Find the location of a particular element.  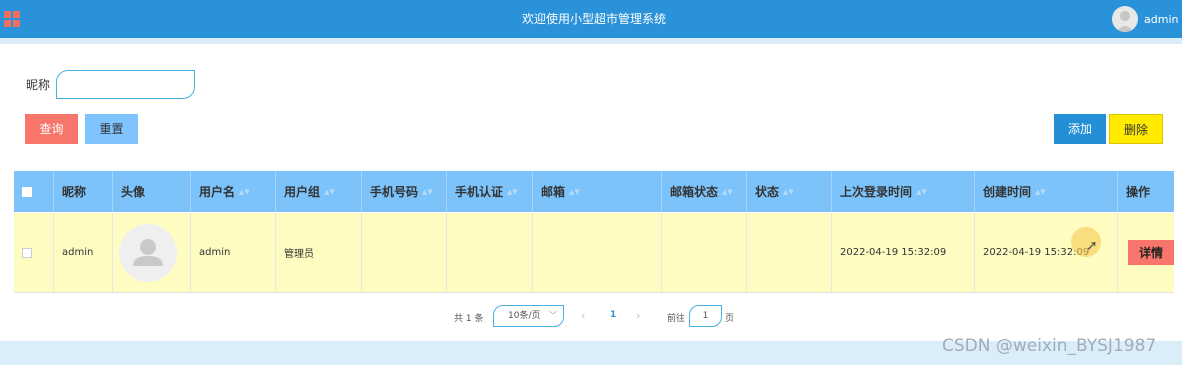

column-header: 邮箱状态 ▲▼ is located at coordinates (704, 191).